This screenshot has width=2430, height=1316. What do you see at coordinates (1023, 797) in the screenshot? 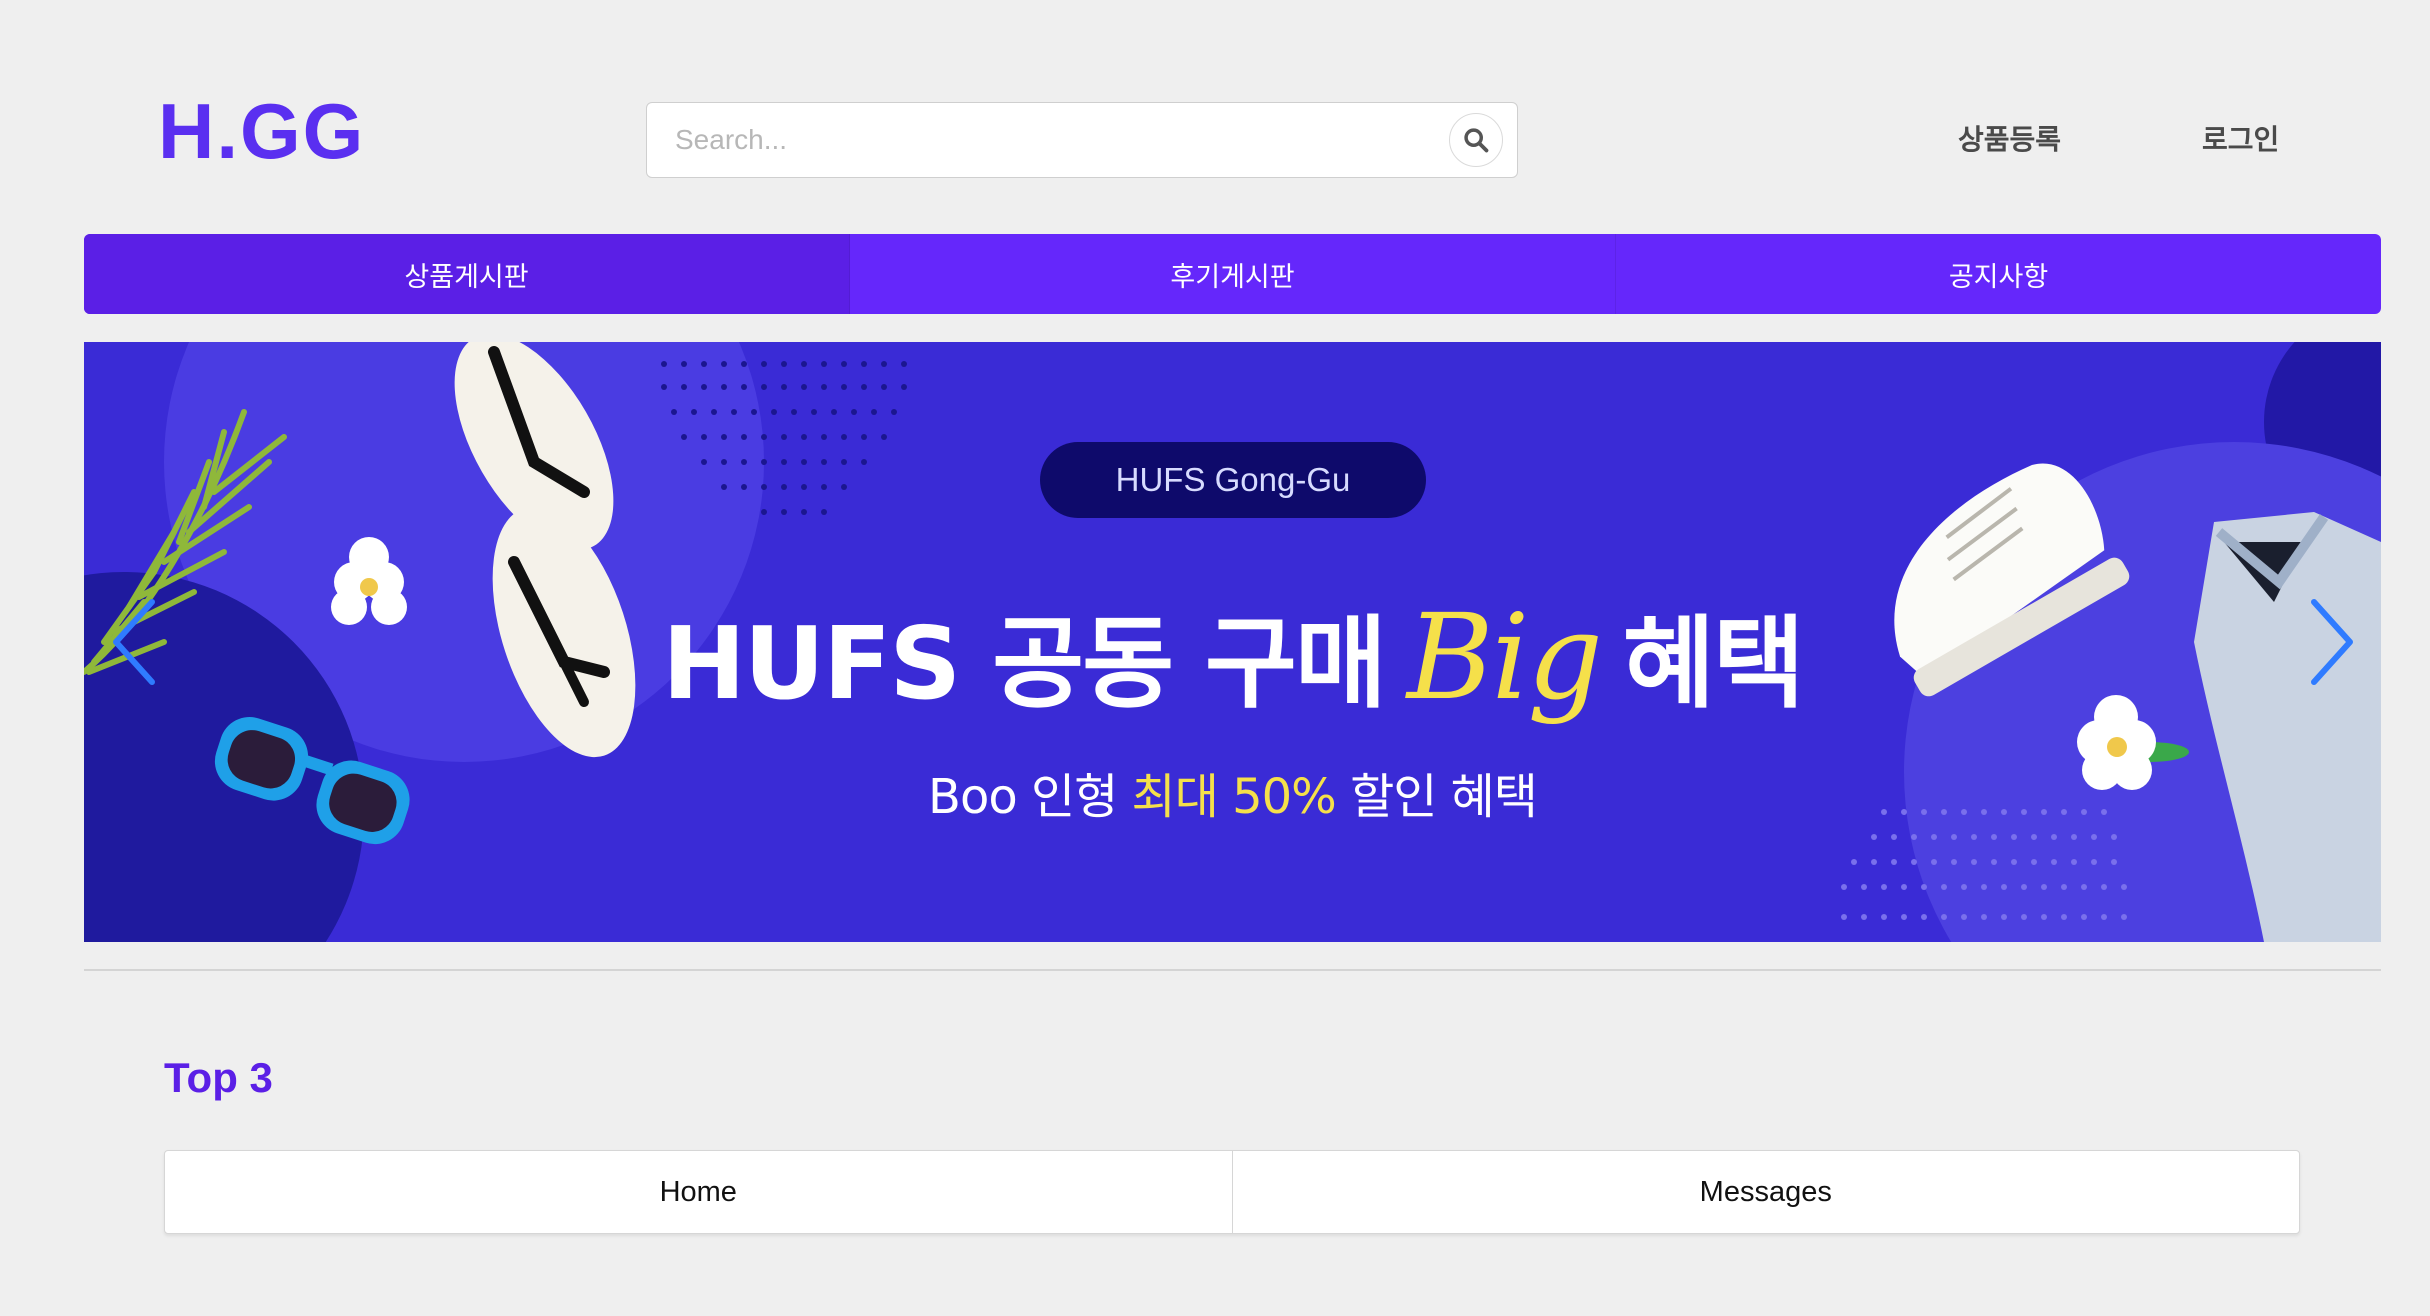
I see `subline-start: Boo 인형` at bounding box center [1023, 797].